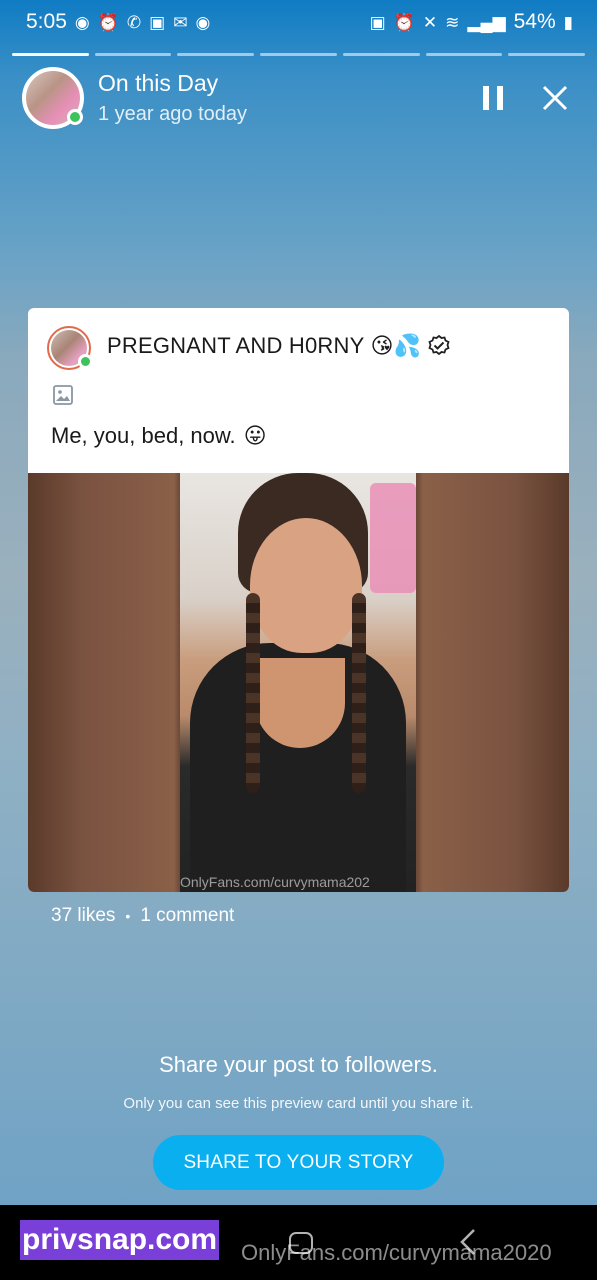 The width and height of the screenshot is (597, 1280). I want to click on story-progress, so click(299, 54).